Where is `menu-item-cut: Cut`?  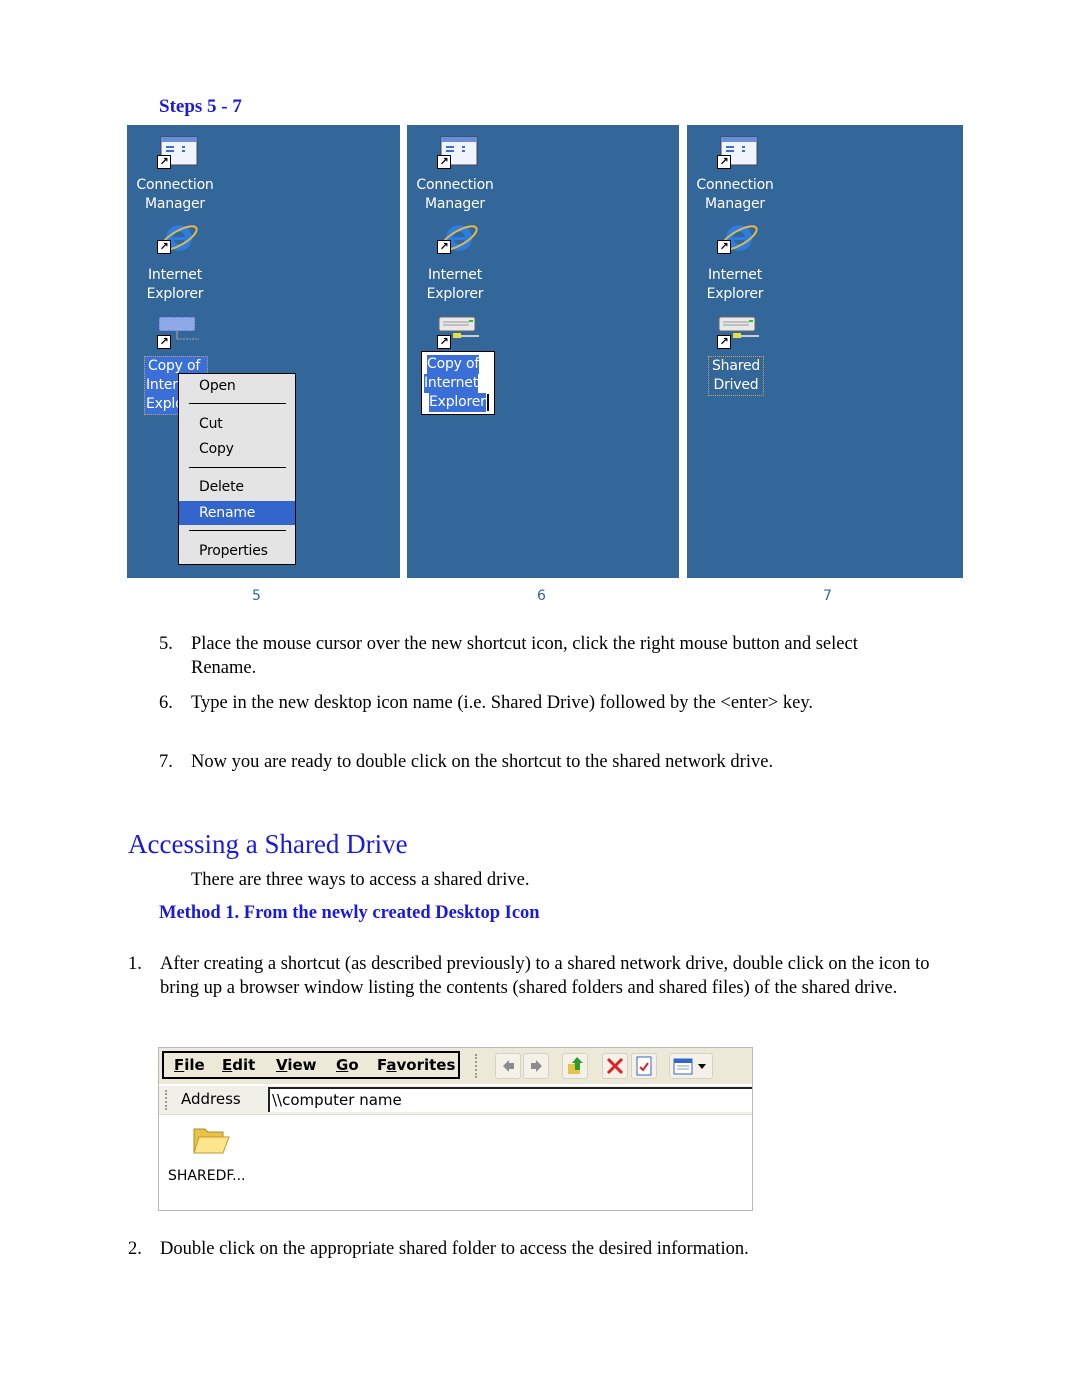 menu-item-cut: Cut is located at coordinates (237, 424).